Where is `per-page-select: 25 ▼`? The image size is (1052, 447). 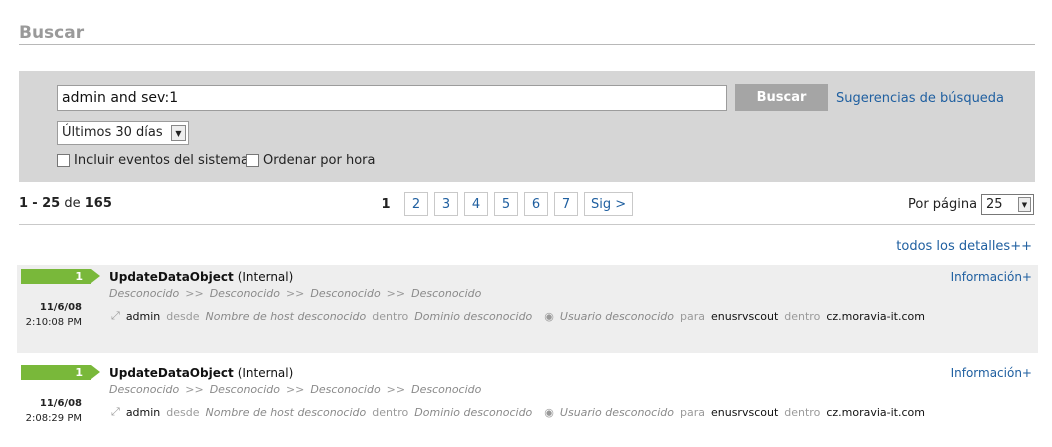
per-page-select: 25 ▼ is located at coordinates (1007, 204).